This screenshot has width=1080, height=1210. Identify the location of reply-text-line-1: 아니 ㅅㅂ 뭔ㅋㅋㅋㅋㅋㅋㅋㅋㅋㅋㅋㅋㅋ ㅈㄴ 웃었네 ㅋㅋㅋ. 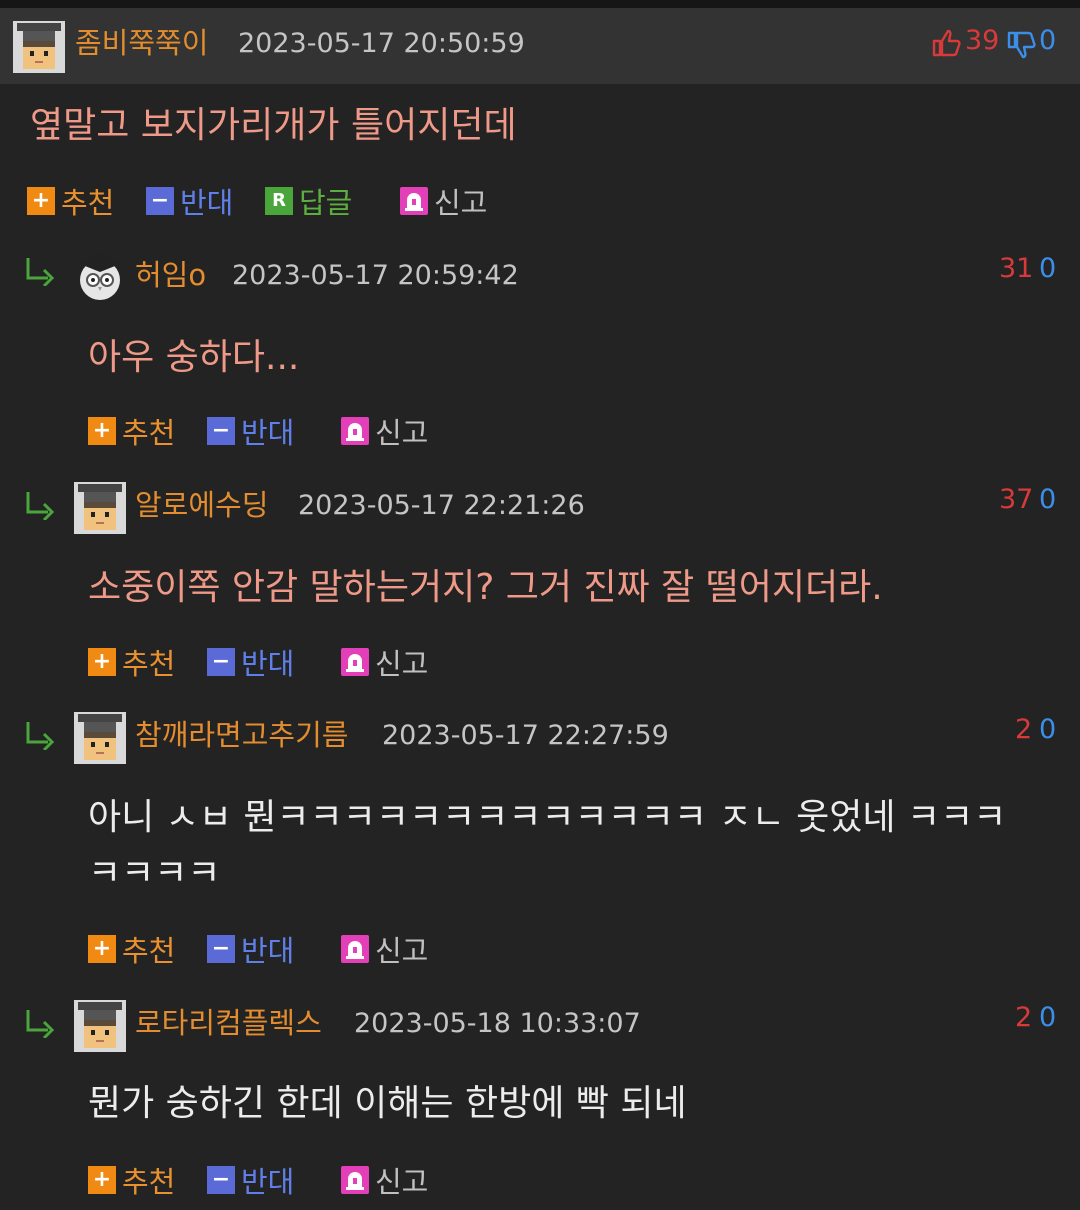
(547, 817).